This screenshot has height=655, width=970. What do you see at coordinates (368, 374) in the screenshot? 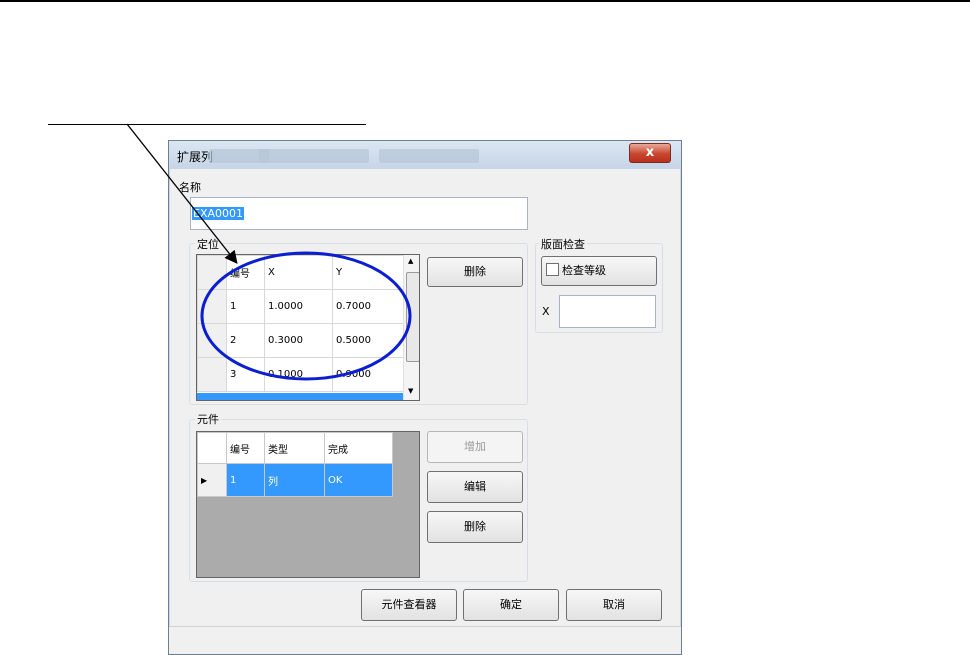
I see `cell-y: 0.9000` at bounding box center [368, 374].